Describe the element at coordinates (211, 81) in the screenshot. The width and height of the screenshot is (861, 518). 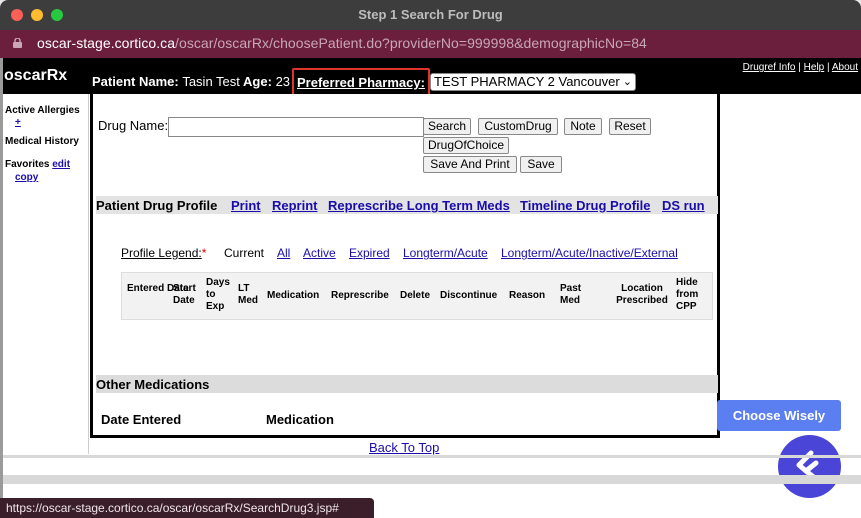
I see `patient-name: Tasin Test` at that location.